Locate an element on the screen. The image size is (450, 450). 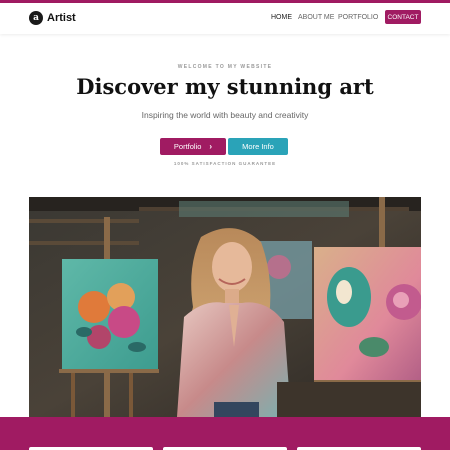
logo: a Artist is located at coordinates (52, 18).